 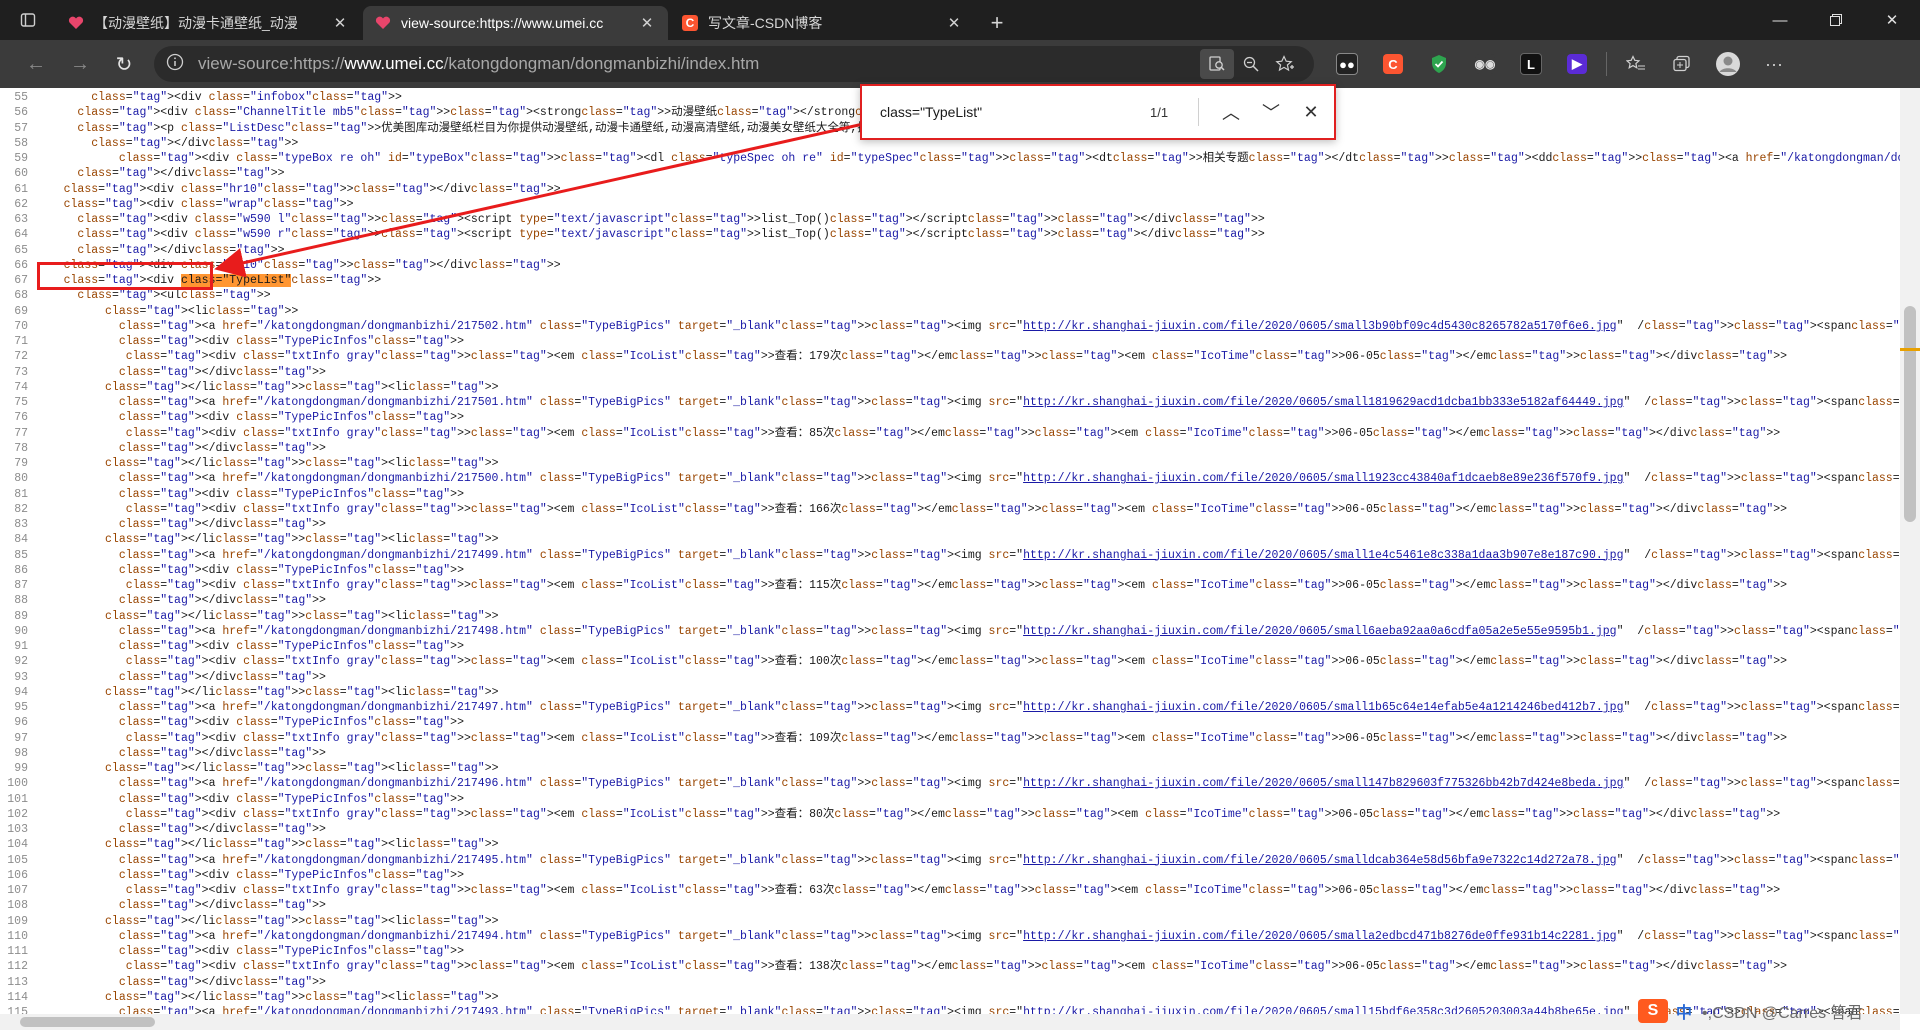 I want to click on line-number: 110, so click(x=17, y=936).